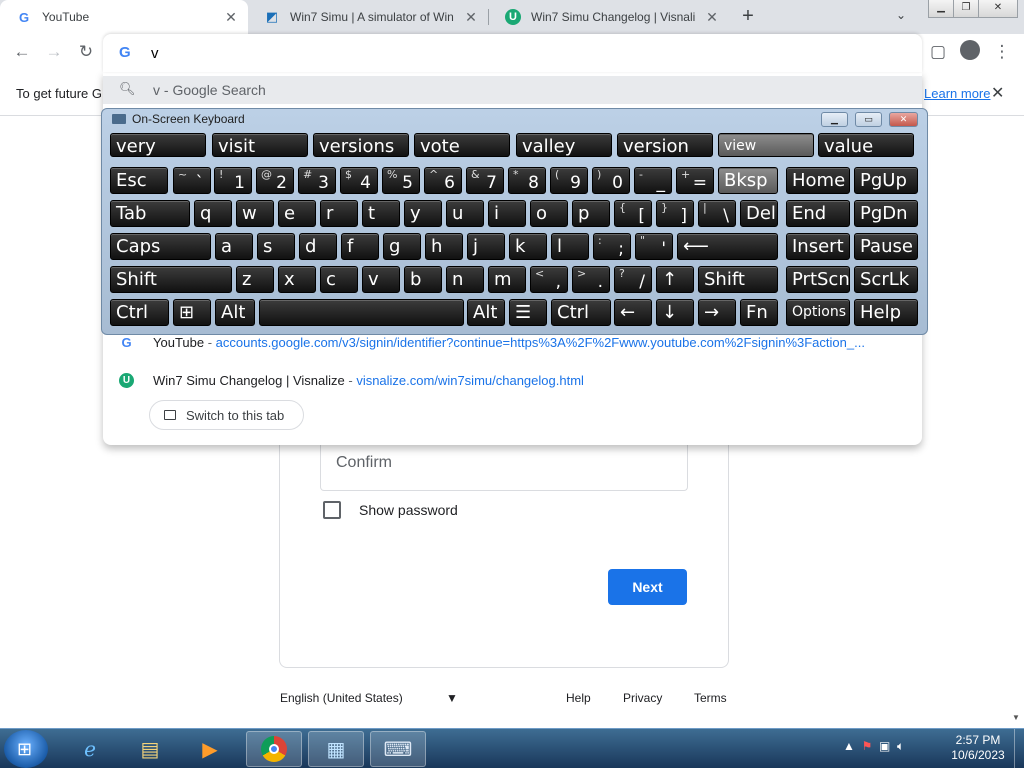 This screenshot has width=1024, height=768. I want to click on osk-key-pgup: PgUp, so click(886, 180).